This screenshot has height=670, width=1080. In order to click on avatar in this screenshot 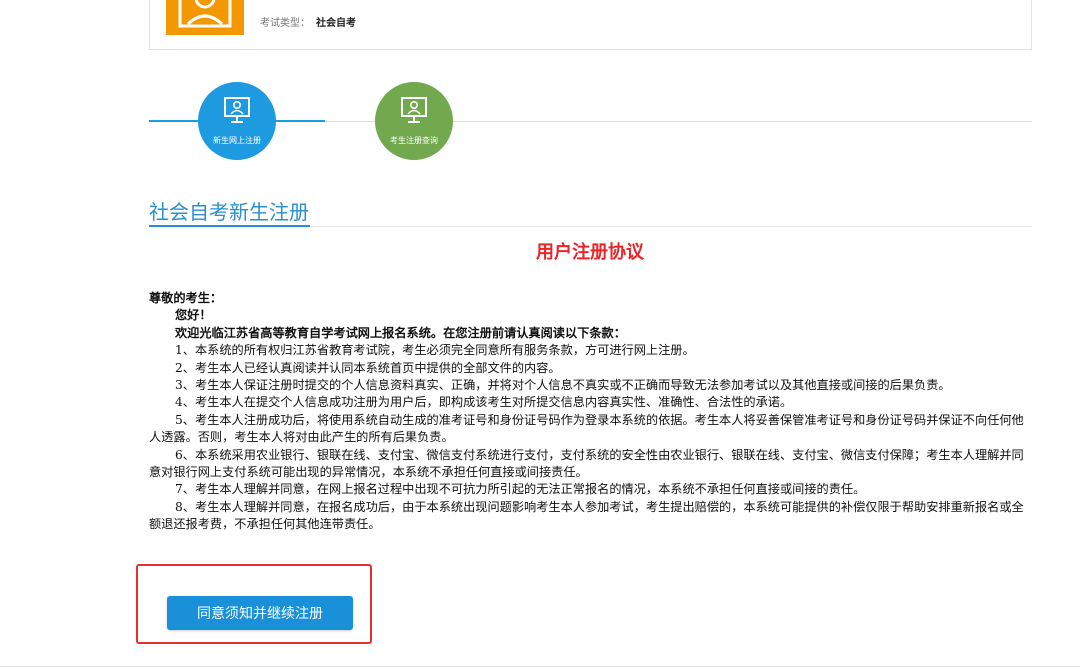, I will do `click(205, 17)`.